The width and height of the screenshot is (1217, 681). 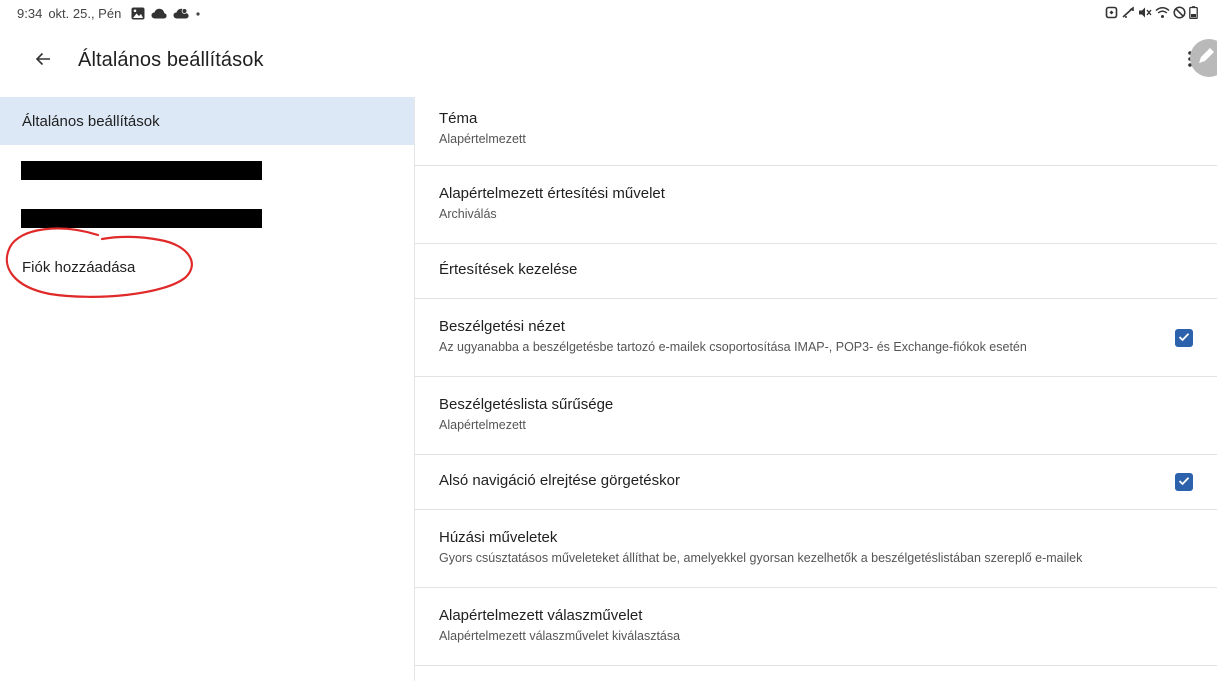 I want to click on setting-title: Beszélgetéslista sűrűsége, so click(x=526, y=404).